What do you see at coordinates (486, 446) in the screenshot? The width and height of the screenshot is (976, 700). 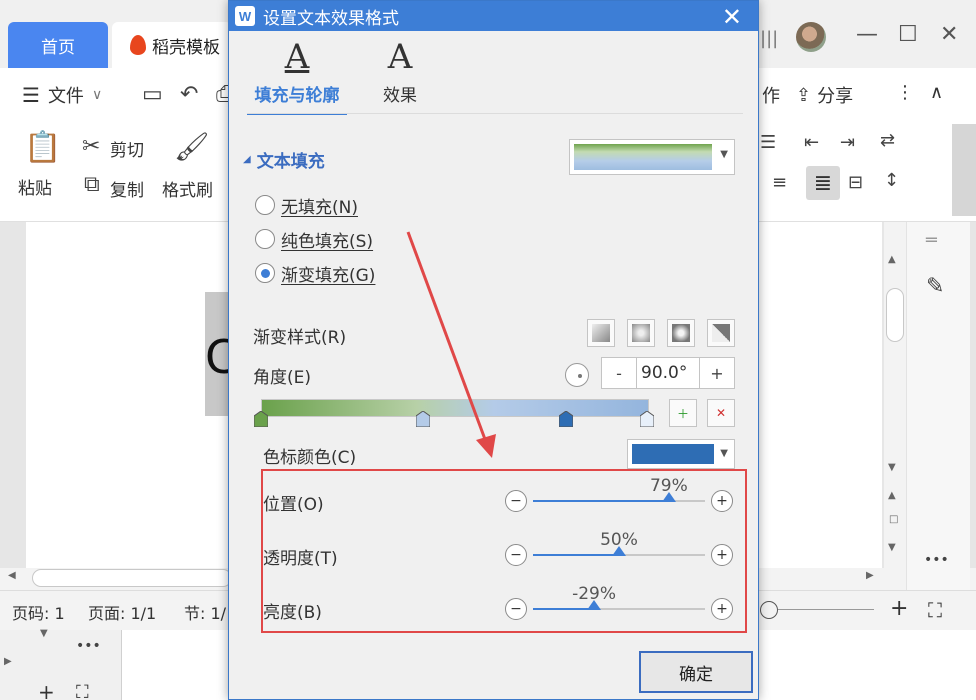 I see `arrow-head` at bounding box center [486, 446].